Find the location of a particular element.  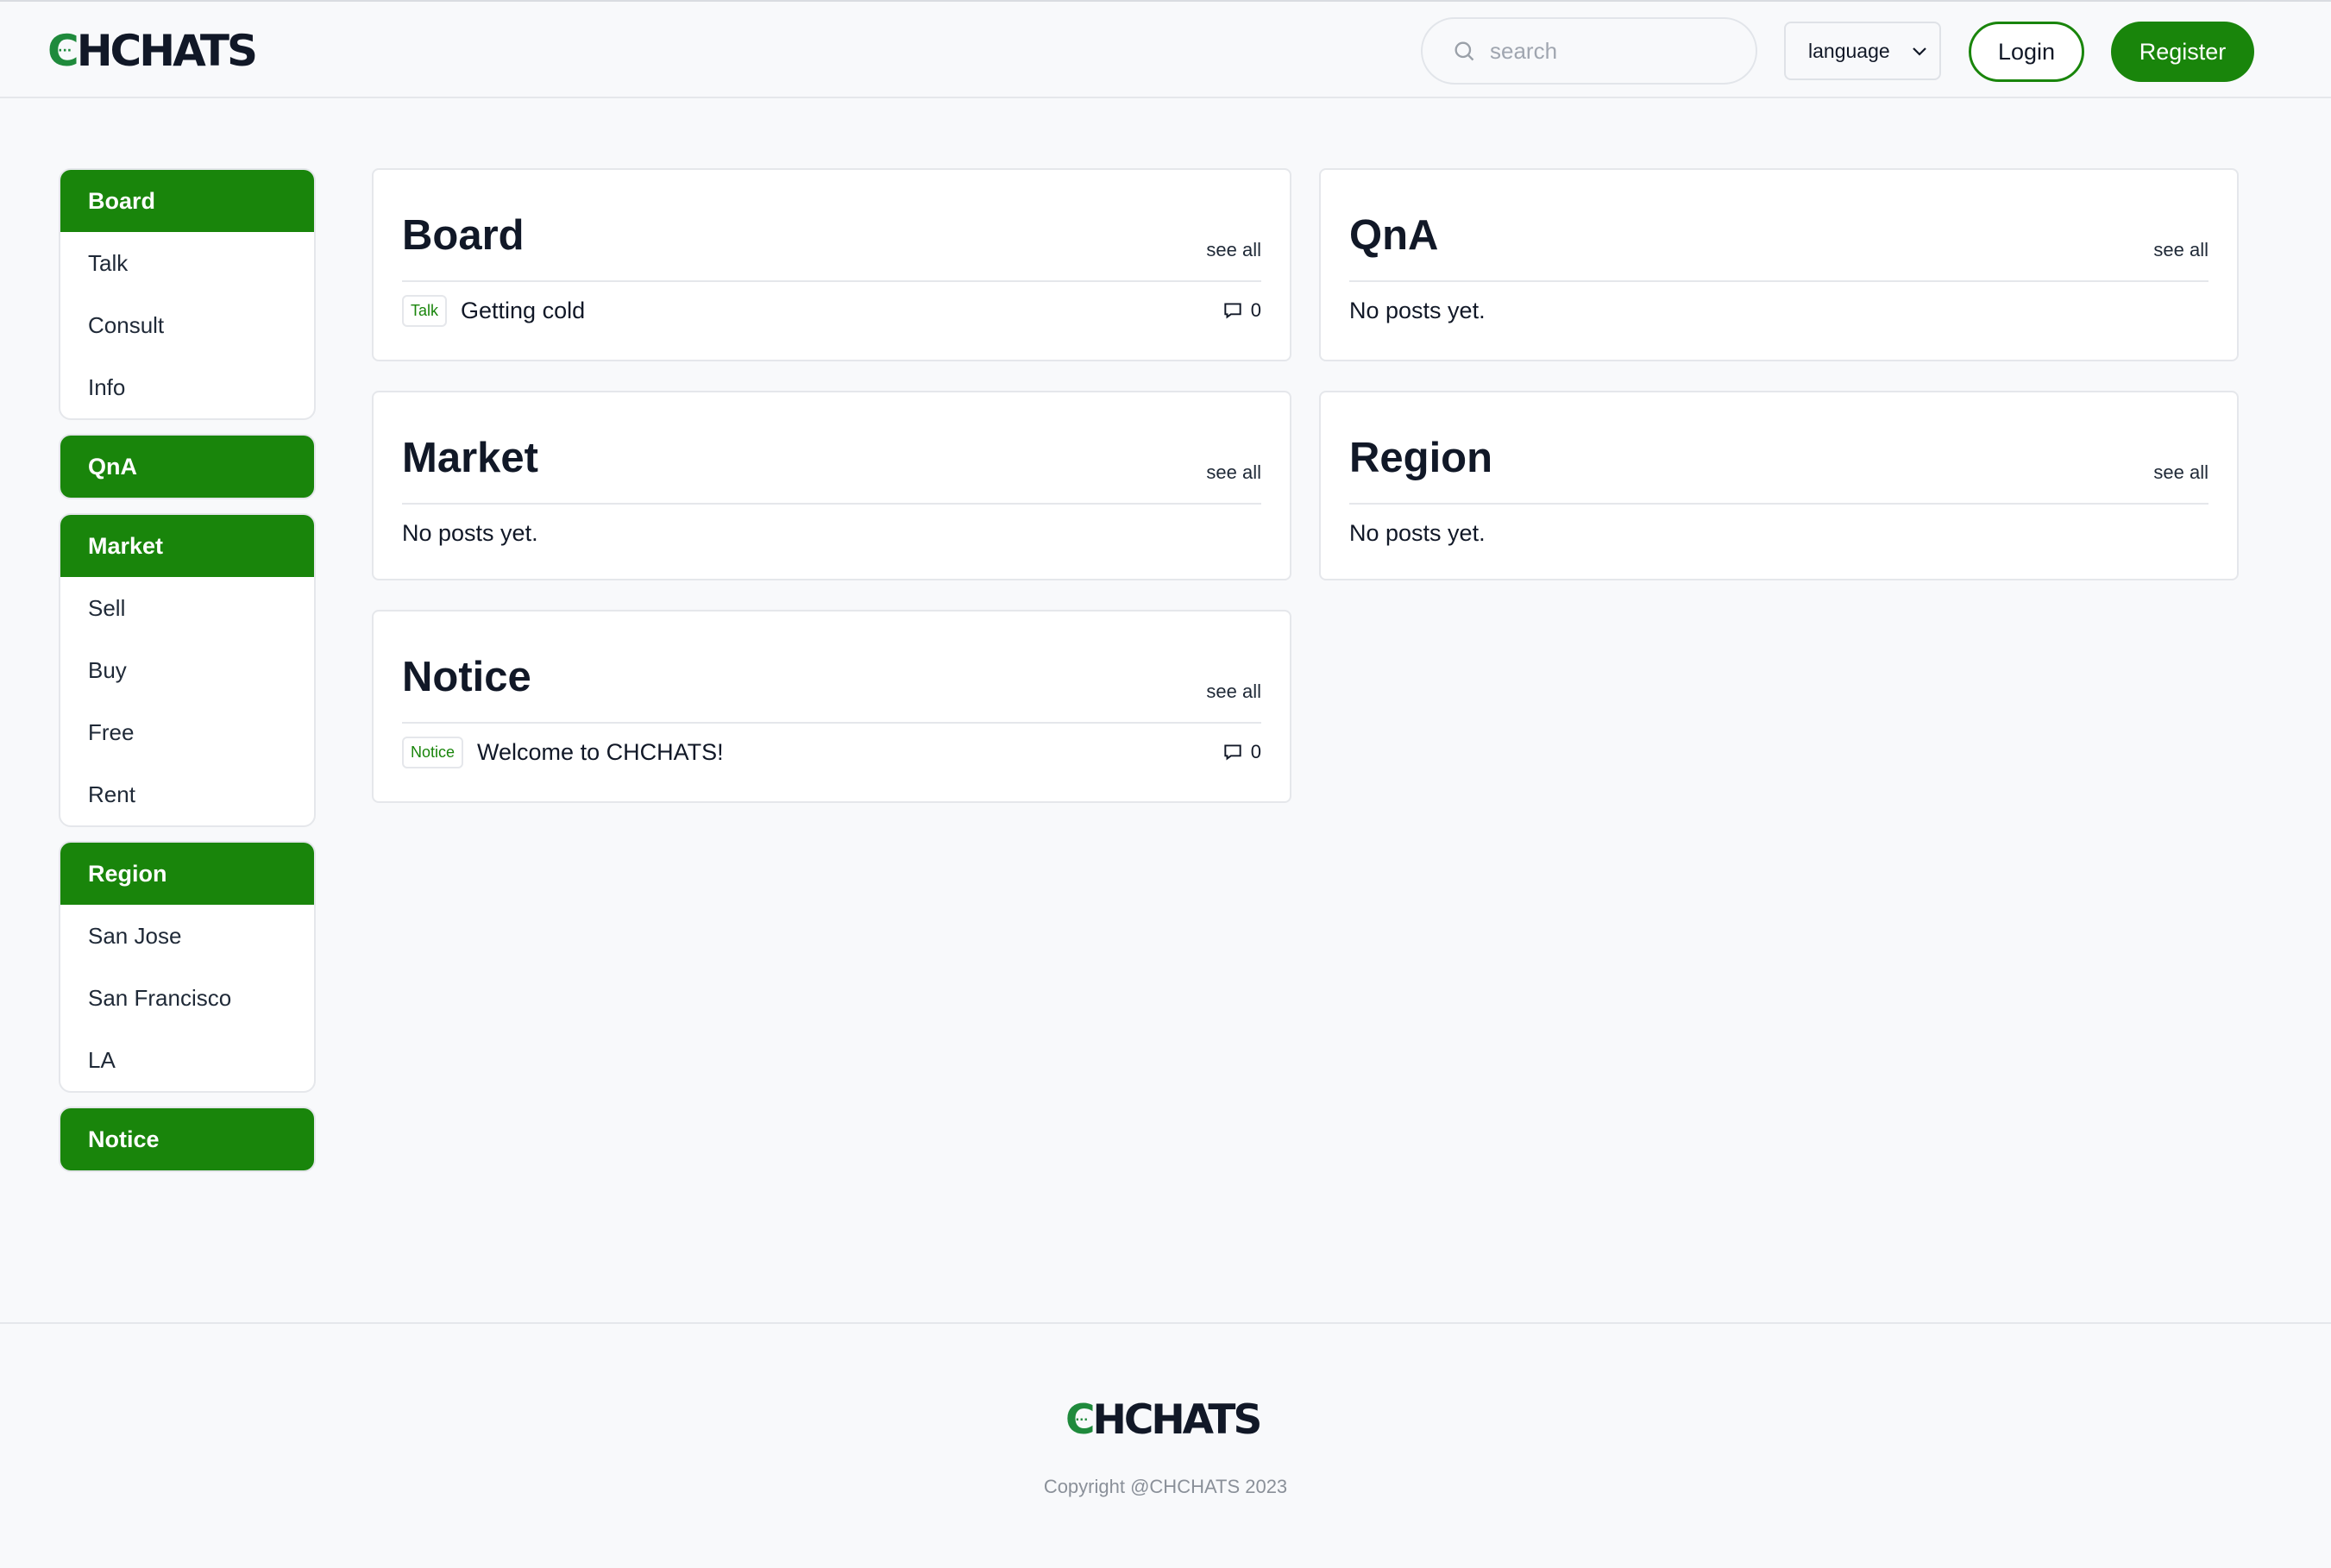

sidebar-group-market: Market Sell Buy Free Rent is located at coordinates (187, 670).